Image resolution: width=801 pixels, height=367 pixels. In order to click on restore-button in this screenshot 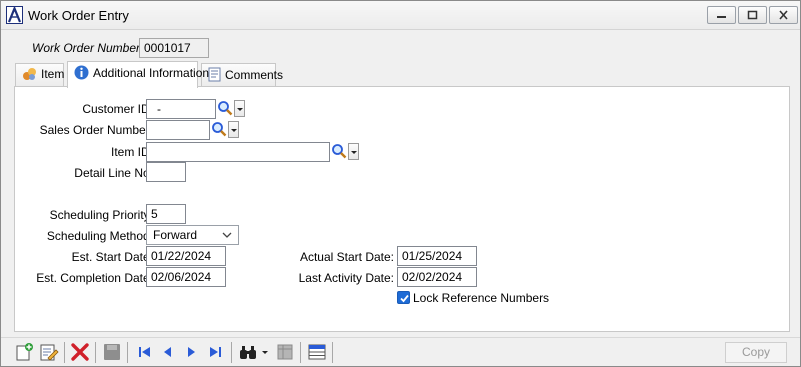, I will do `click(752, 15)`.